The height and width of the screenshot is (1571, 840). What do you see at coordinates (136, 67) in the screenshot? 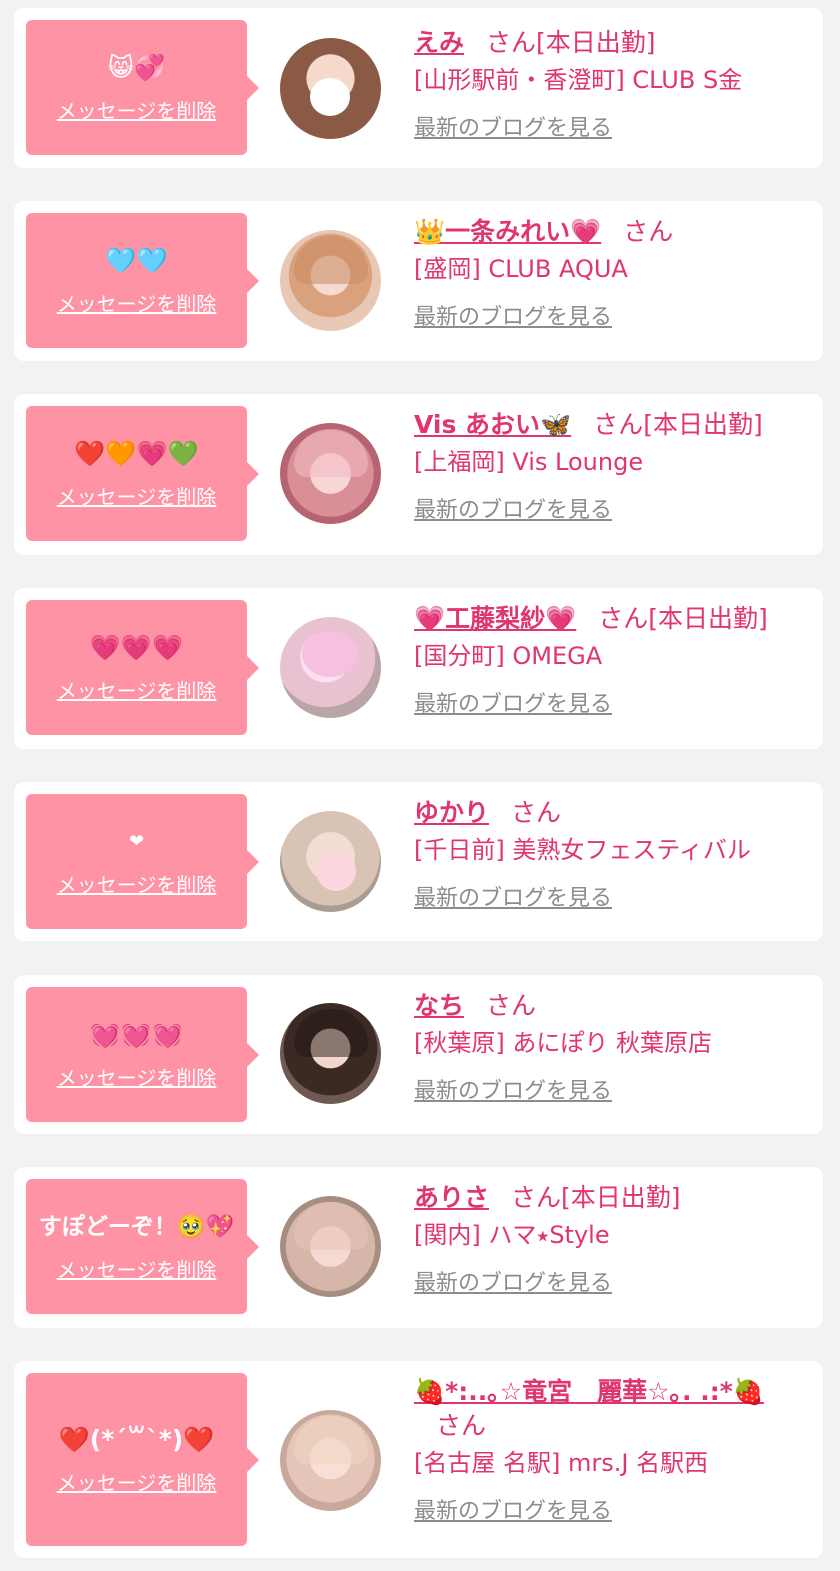
I see `message-text: 😸💞` at bounding box center [136, 67].